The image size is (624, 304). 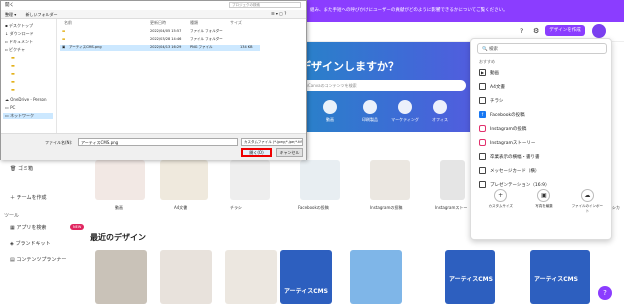 What do you see at coordinates (482, 100) in the screenshot?
I see `flyer-icon` at bounding box center [482, 100].